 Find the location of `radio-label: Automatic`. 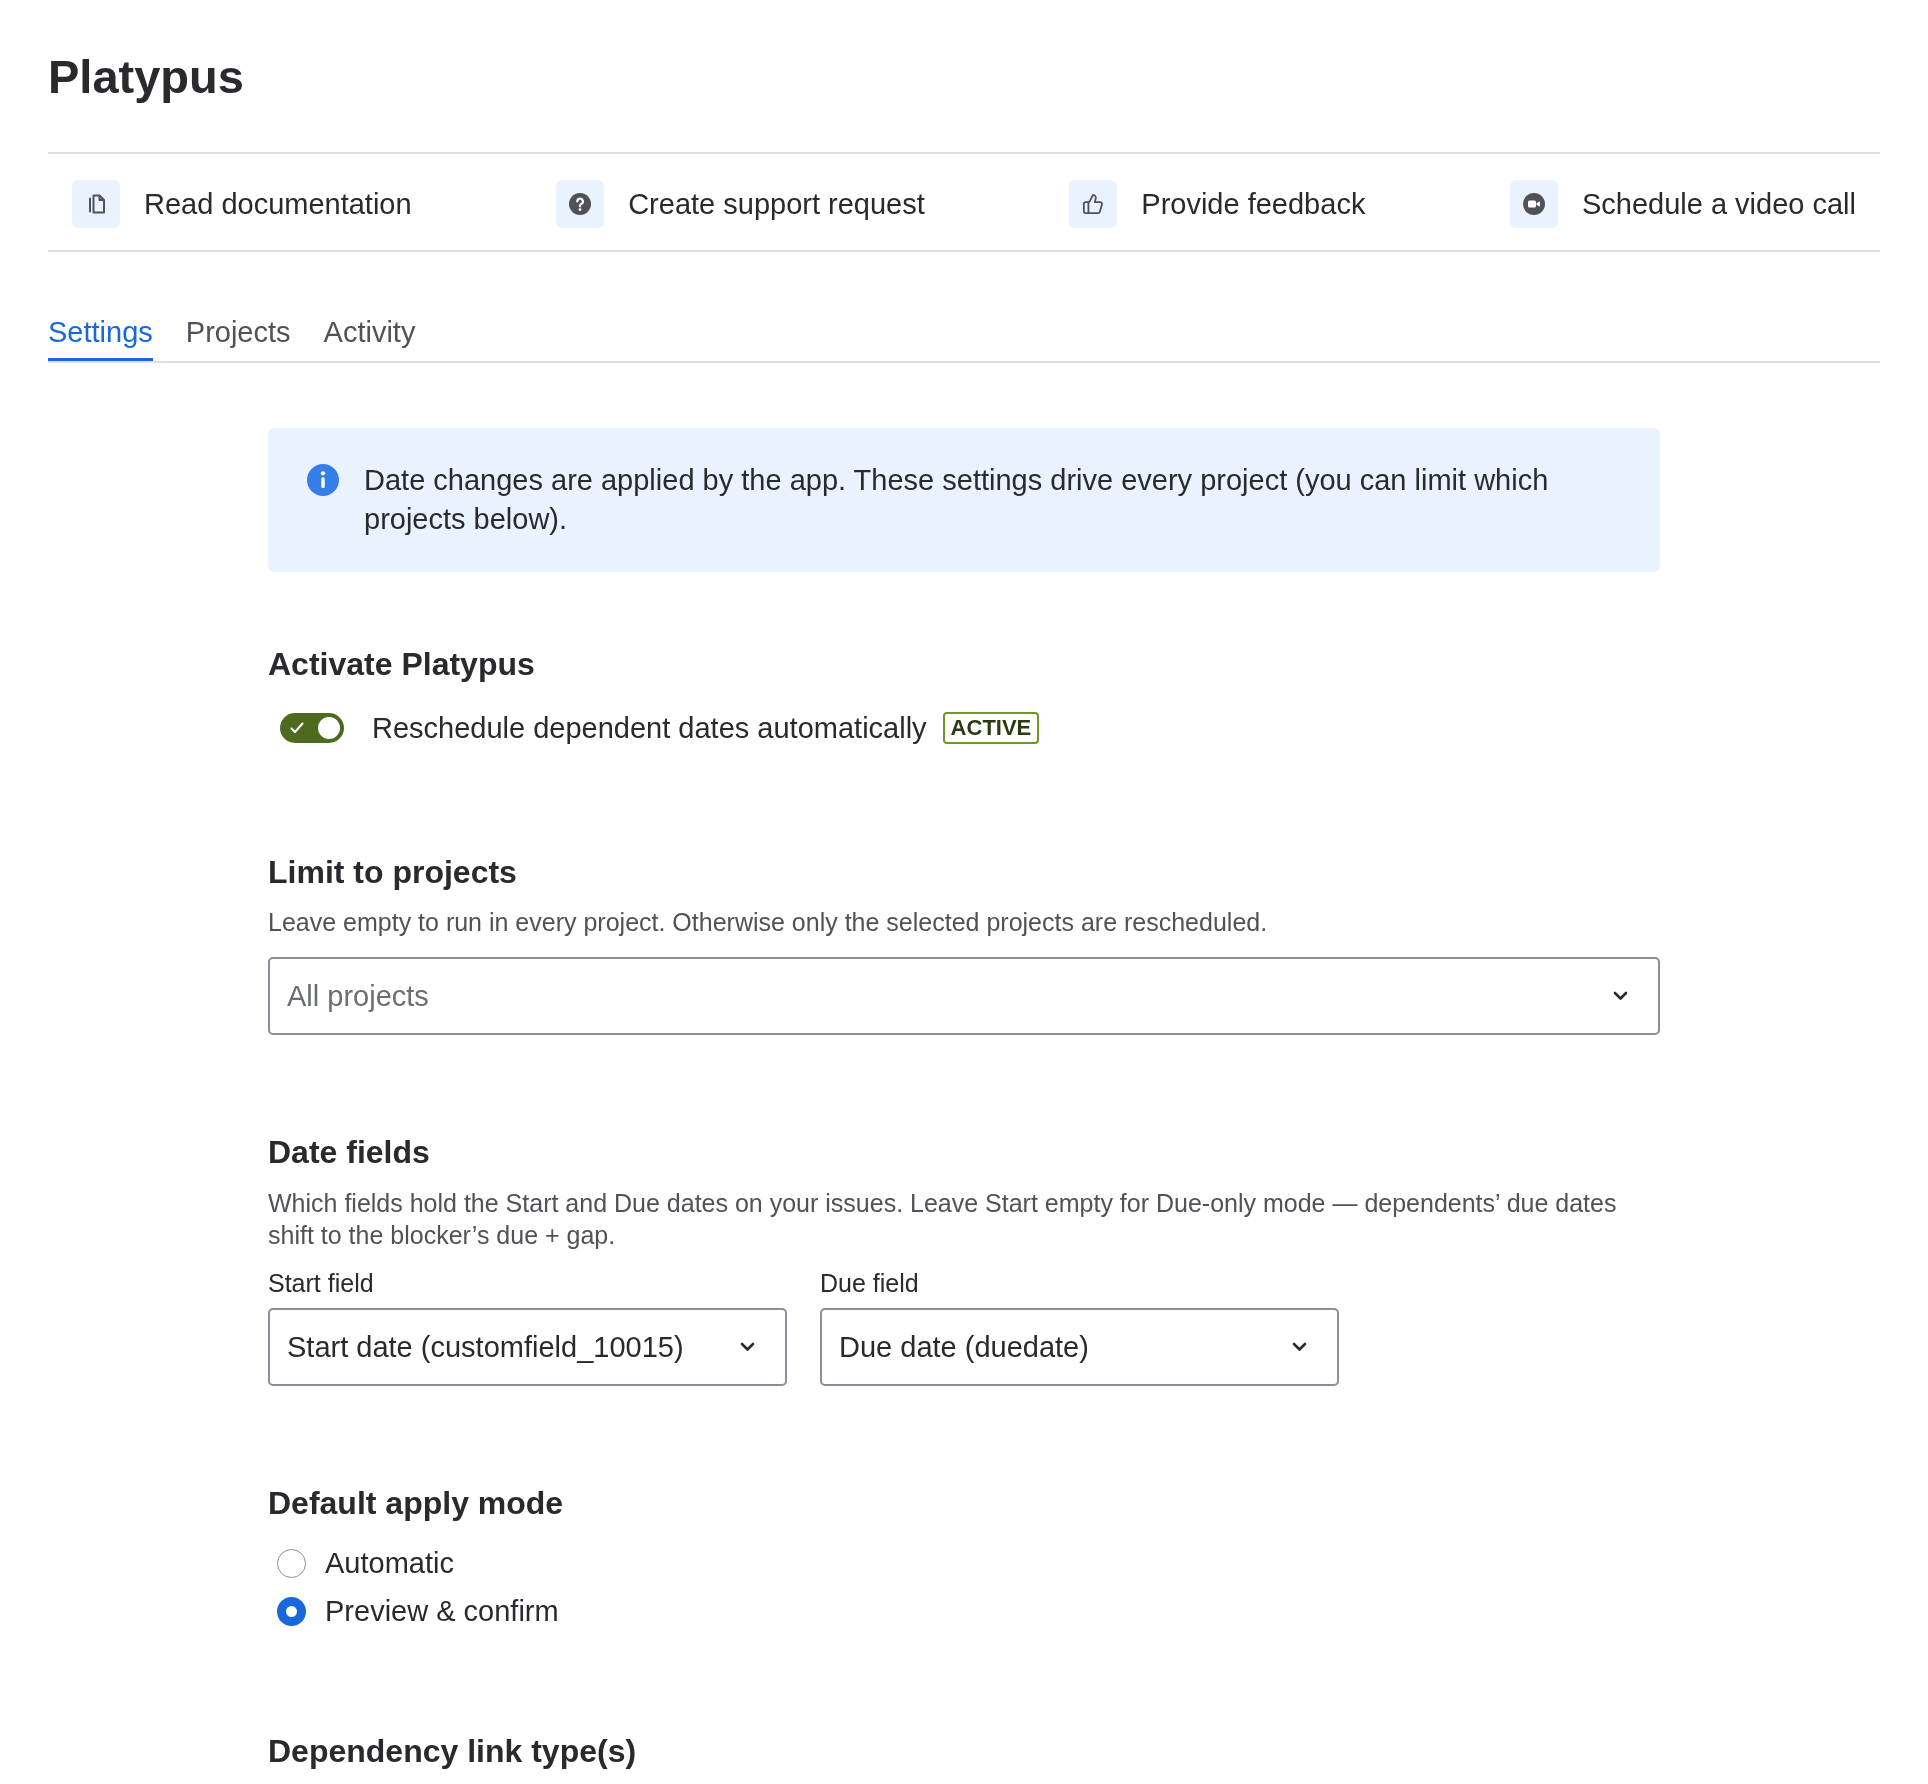

radio-label: Automatic is located at coordinates (389, 1563).